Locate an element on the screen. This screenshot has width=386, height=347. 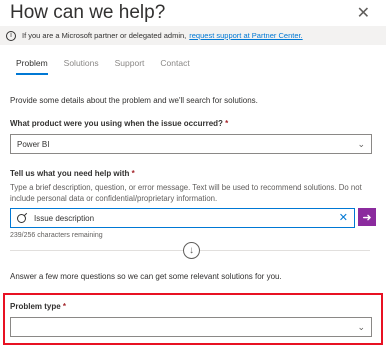
help-label: Tell us what you need help with * is located at coordinates (72, 173).